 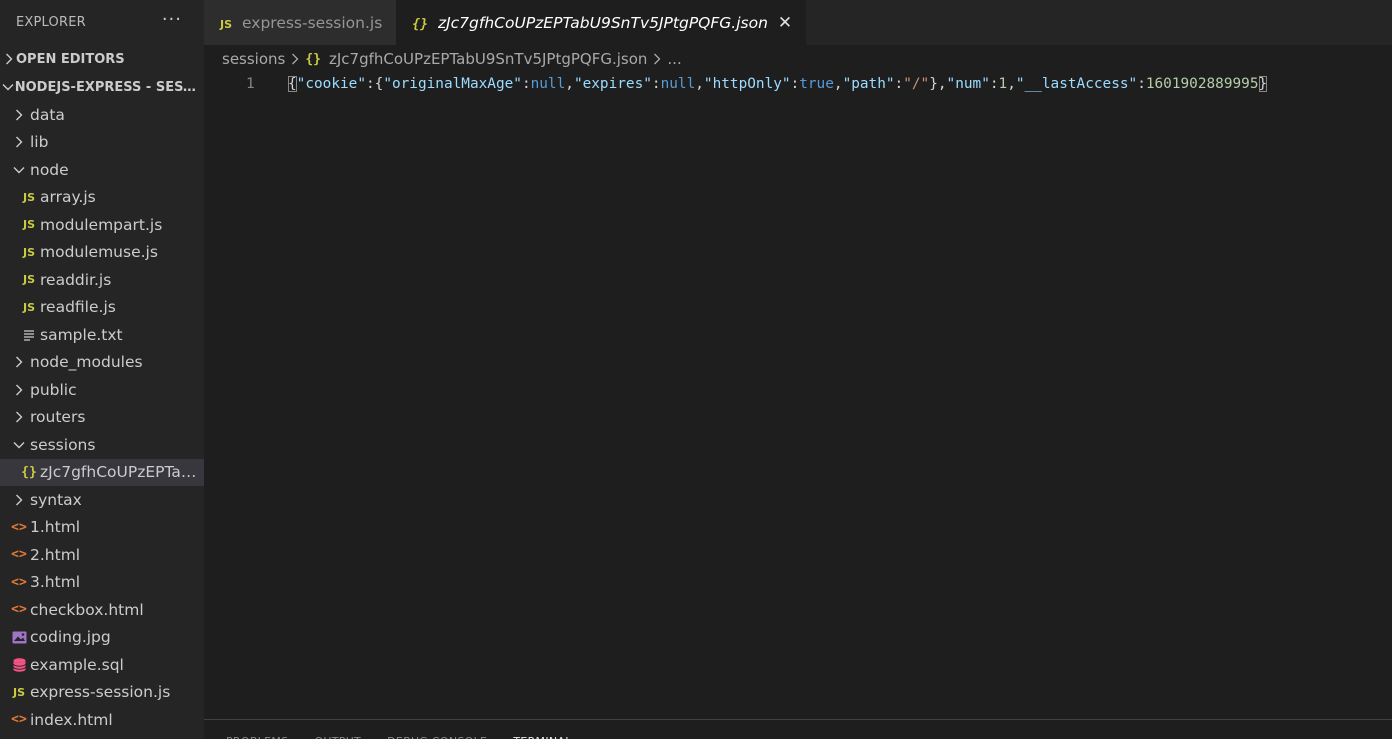 I want to click on tree-item-label: node_modules, so click(x=86, y=362).